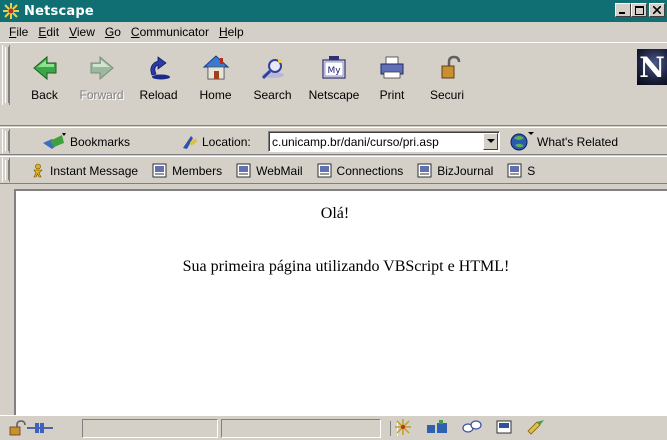 This screenshot has height=440, width=667. I want to click on netscape-logo-letter: N, so click(652, 67).